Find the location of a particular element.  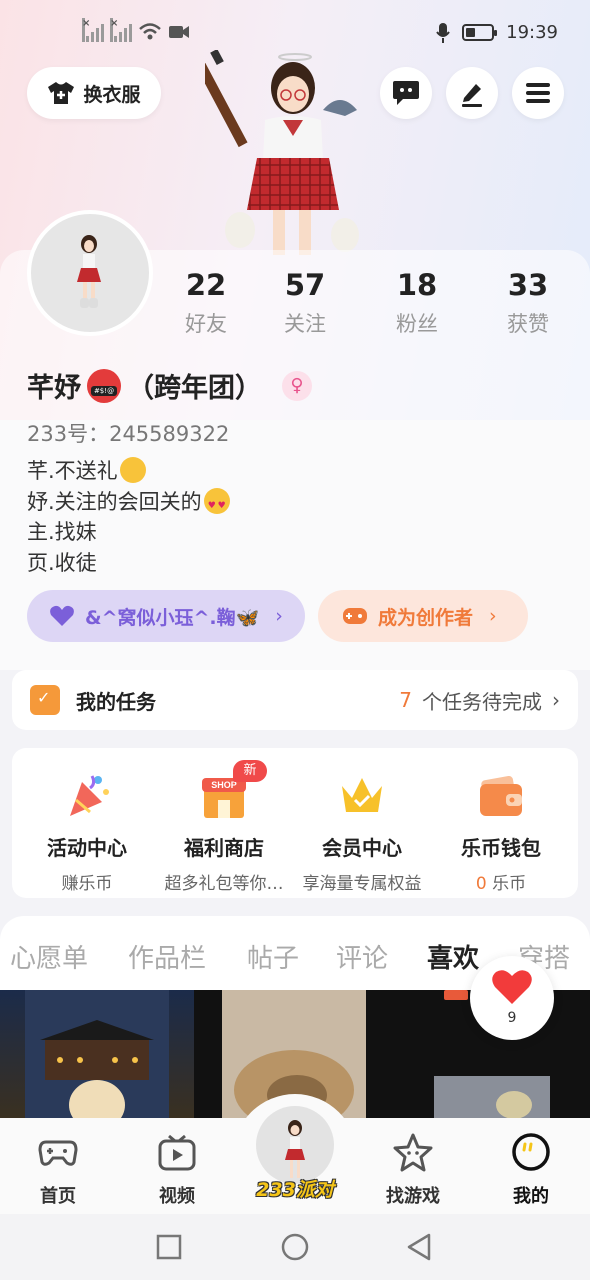

kissing-face-emoji-icon is located at coordinates (132, 470).